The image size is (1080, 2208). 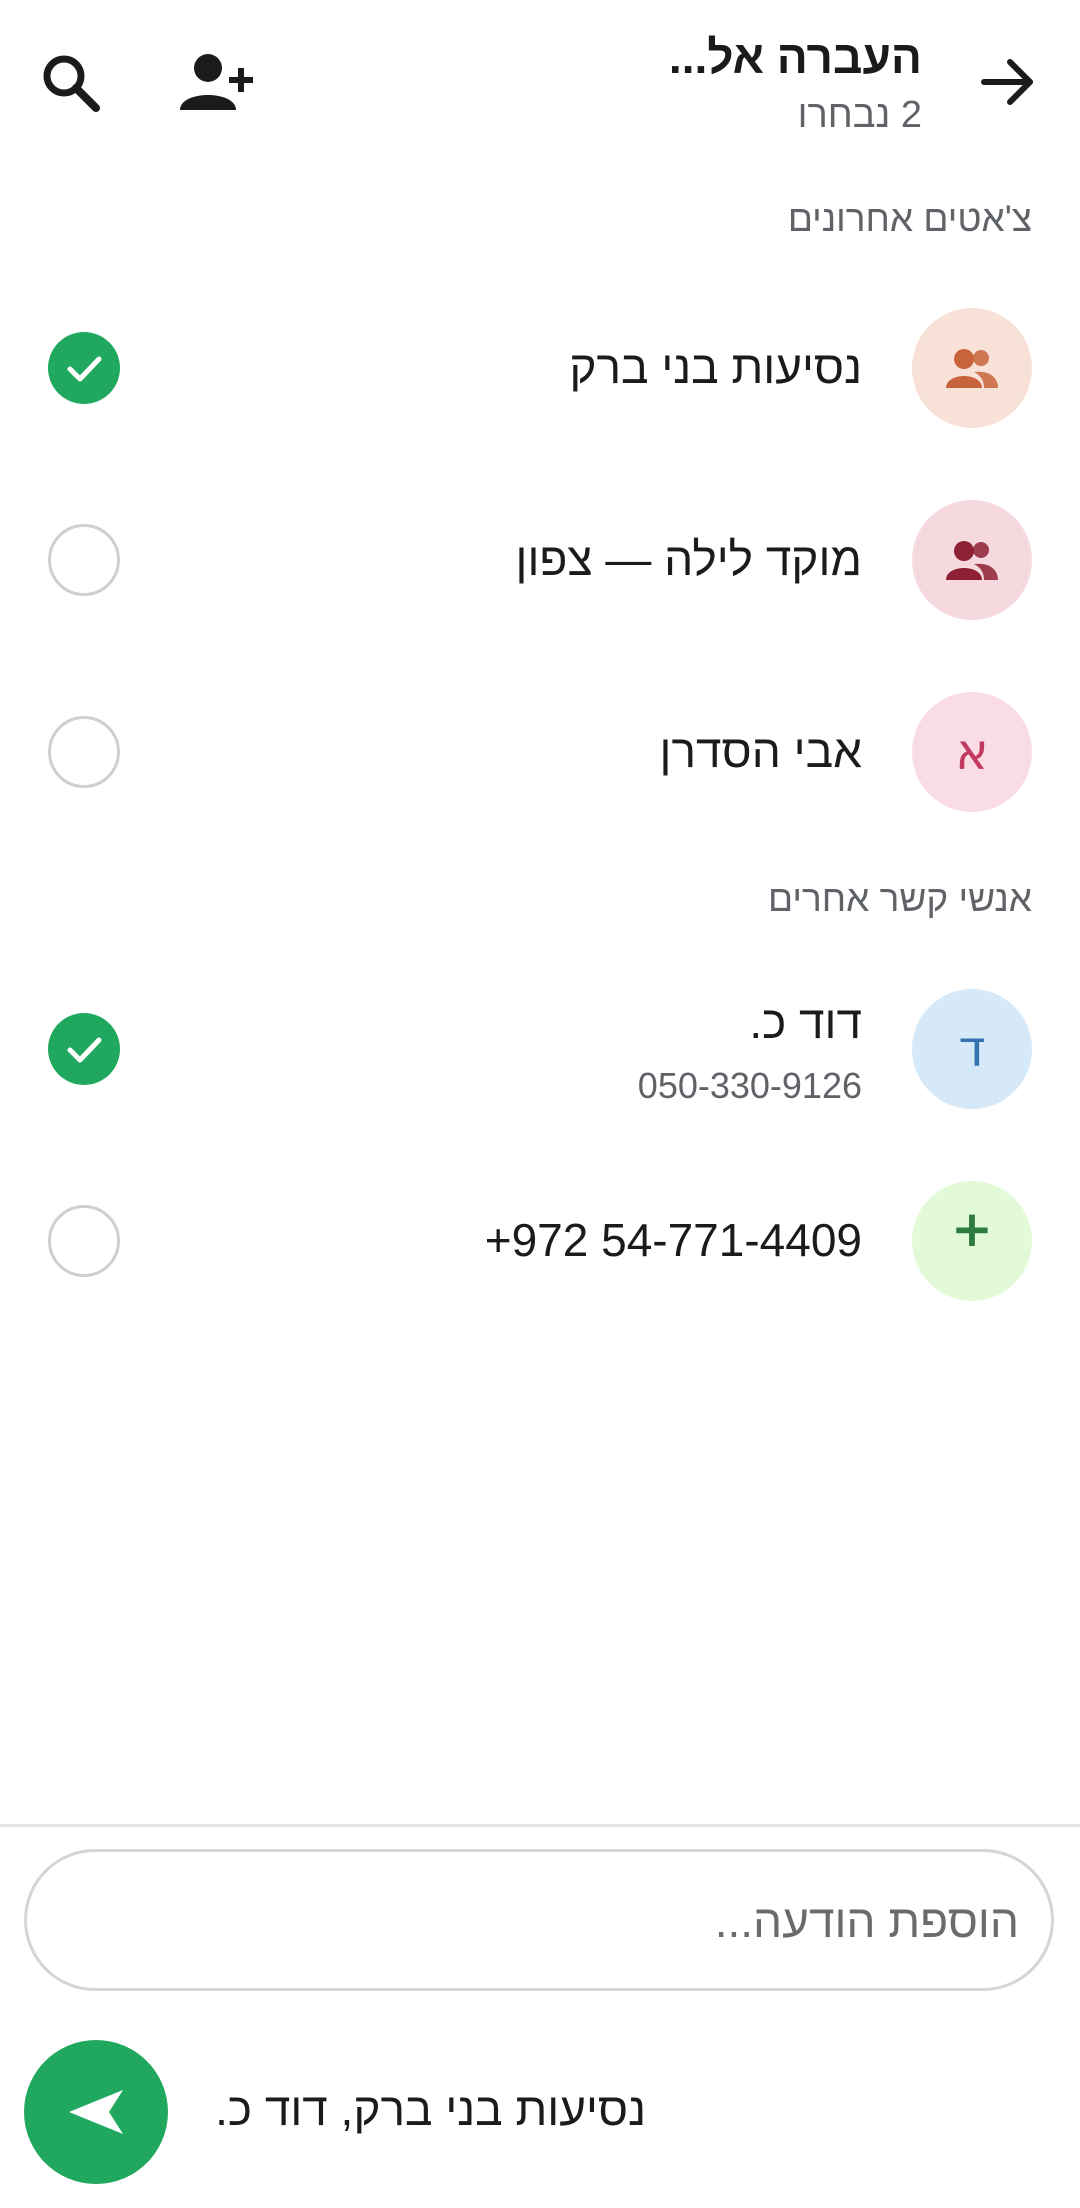 I want to click on person-add-icon, so click(x=216, y=82).